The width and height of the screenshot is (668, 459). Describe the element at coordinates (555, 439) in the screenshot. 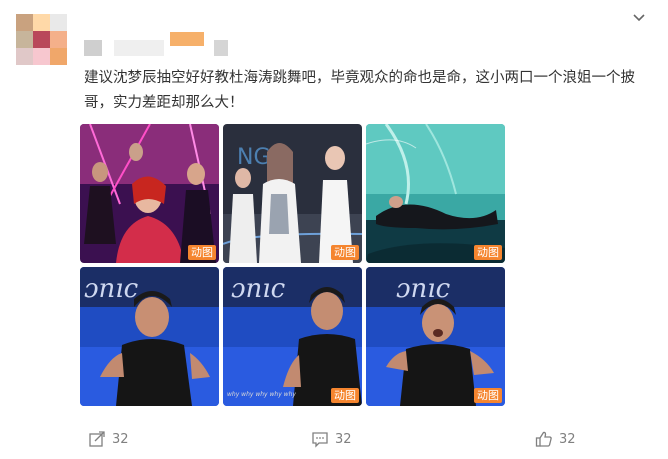

I see `like-button: 32` at that location.